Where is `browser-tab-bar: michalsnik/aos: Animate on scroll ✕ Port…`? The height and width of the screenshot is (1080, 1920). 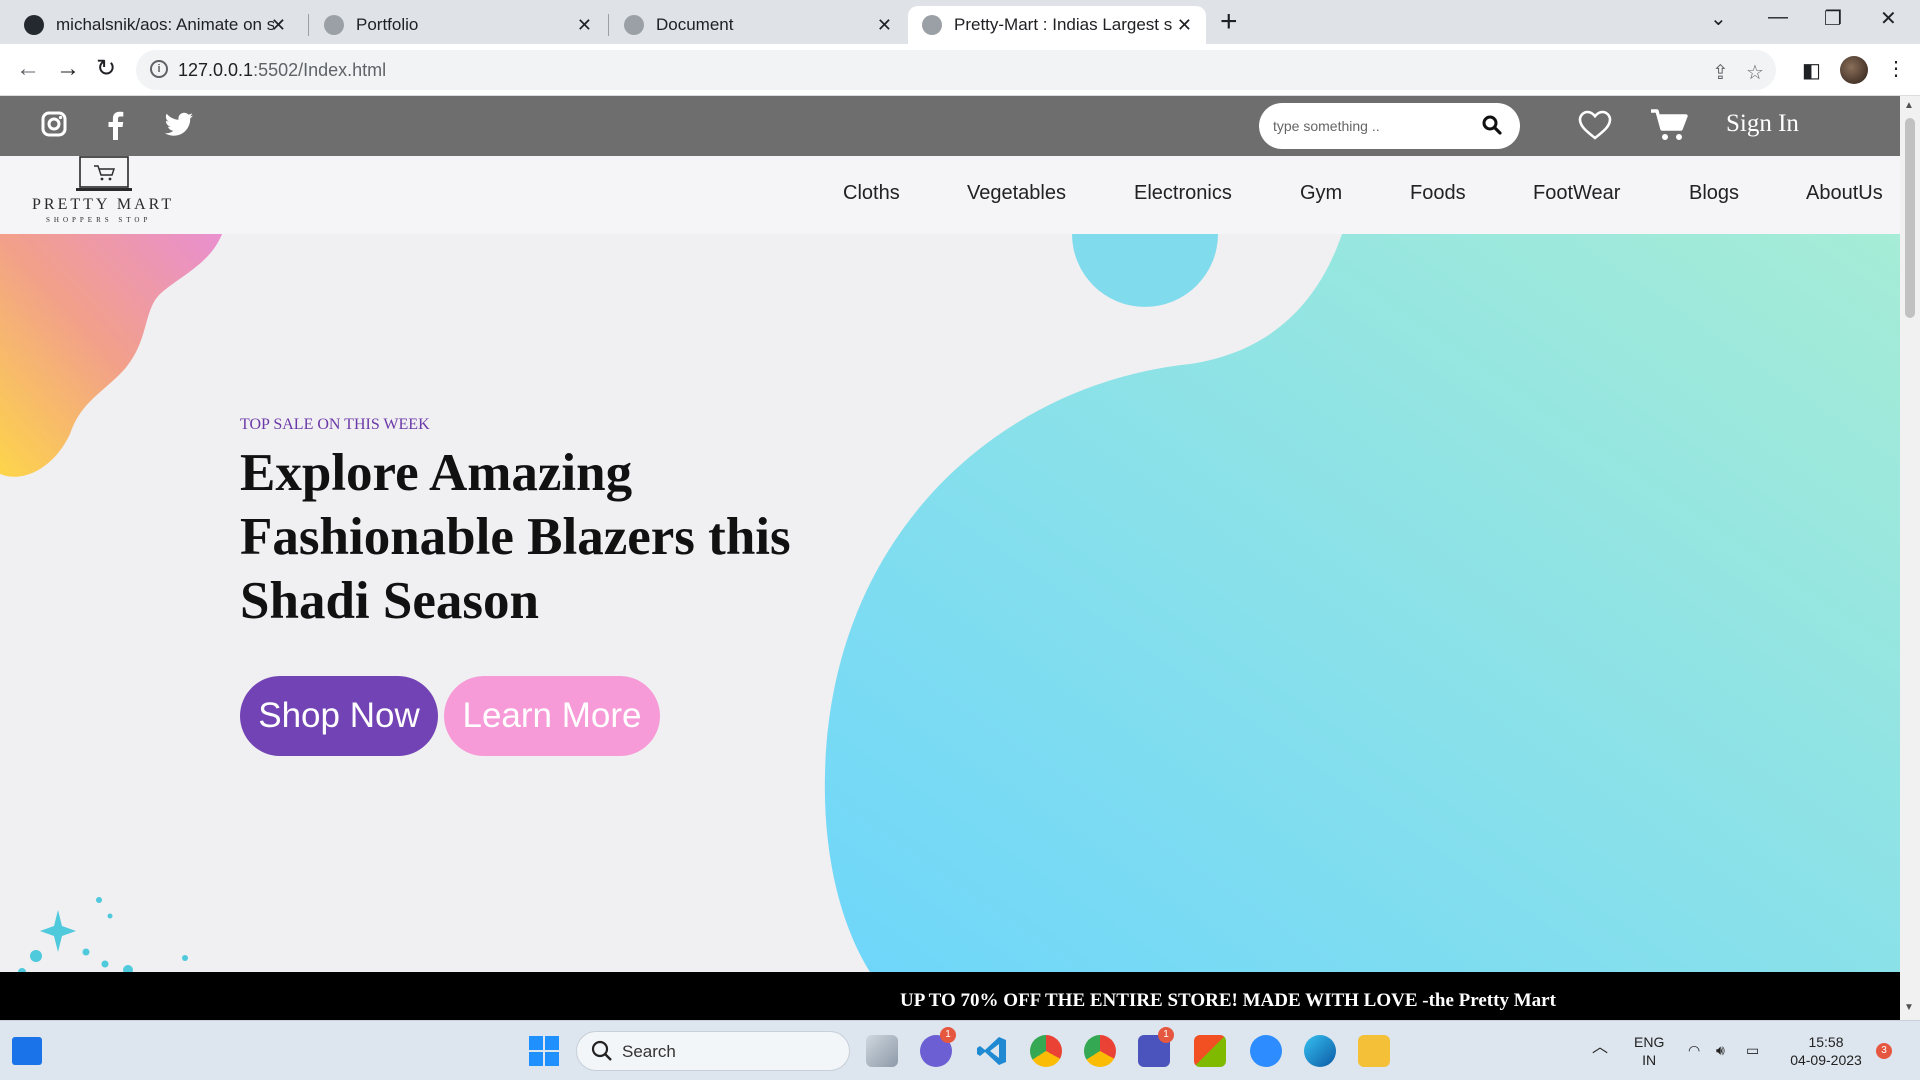
browser-tab-bar: michalsnik/aos: Animate on scroll ✕ Port… is located at coordinates (960, 22).